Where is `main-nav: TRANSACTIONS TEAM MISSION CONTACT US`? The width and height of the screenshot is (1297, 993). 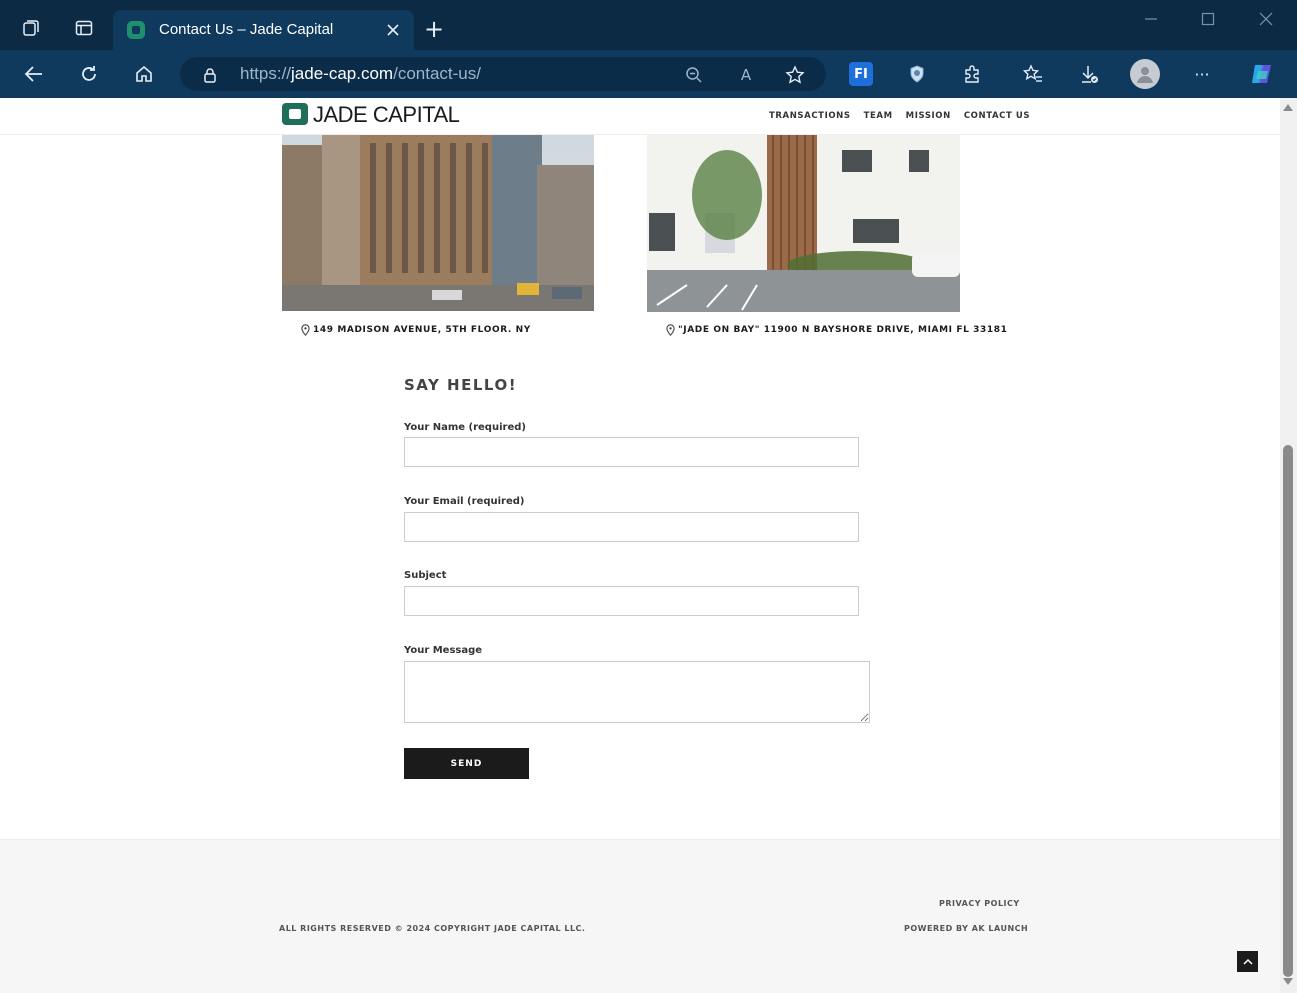
main-nav: TRANSACTIONS TEAM MISSION CONTACT US is located at coordinates (899, 116).